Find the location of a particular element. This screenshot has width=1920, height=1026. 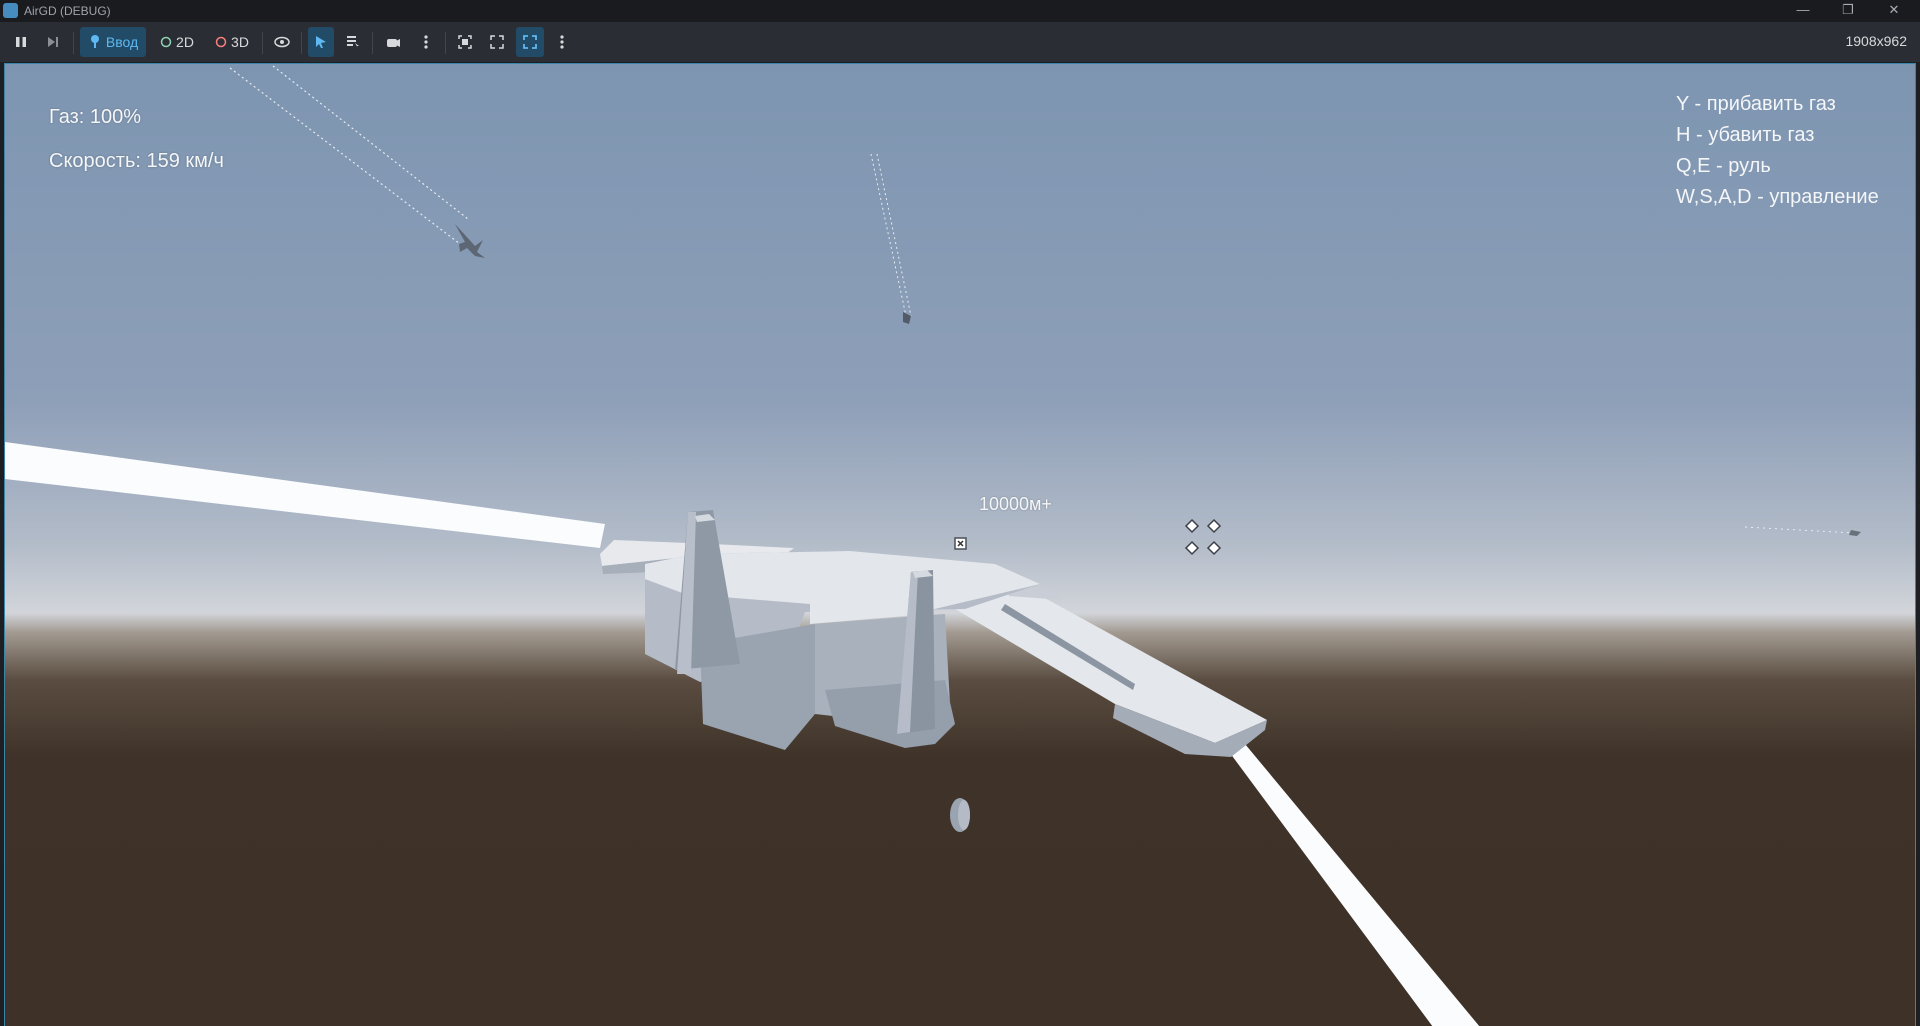

circle-3d-icon is located at coordinates (221, 42).